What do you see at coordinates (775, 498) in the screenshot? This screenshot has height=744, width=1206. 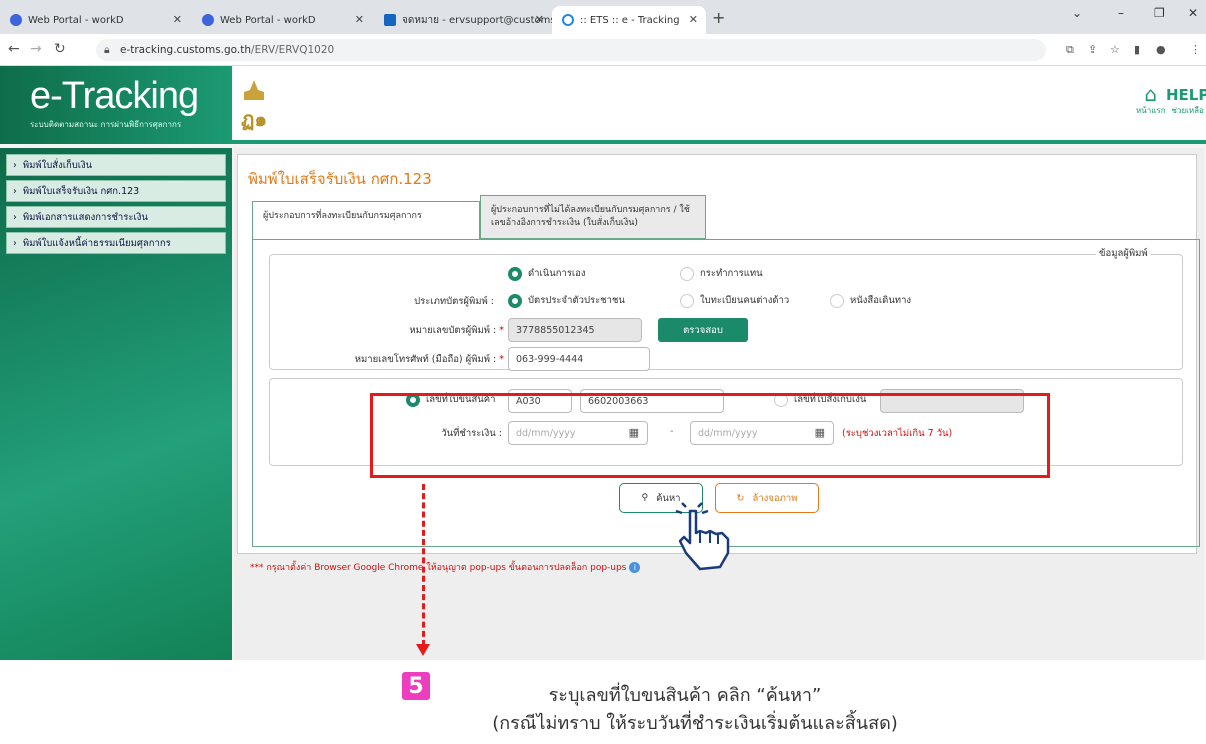 I see `clear-button-label: ล้างจอภาพ` at bounding box center [775, 498].